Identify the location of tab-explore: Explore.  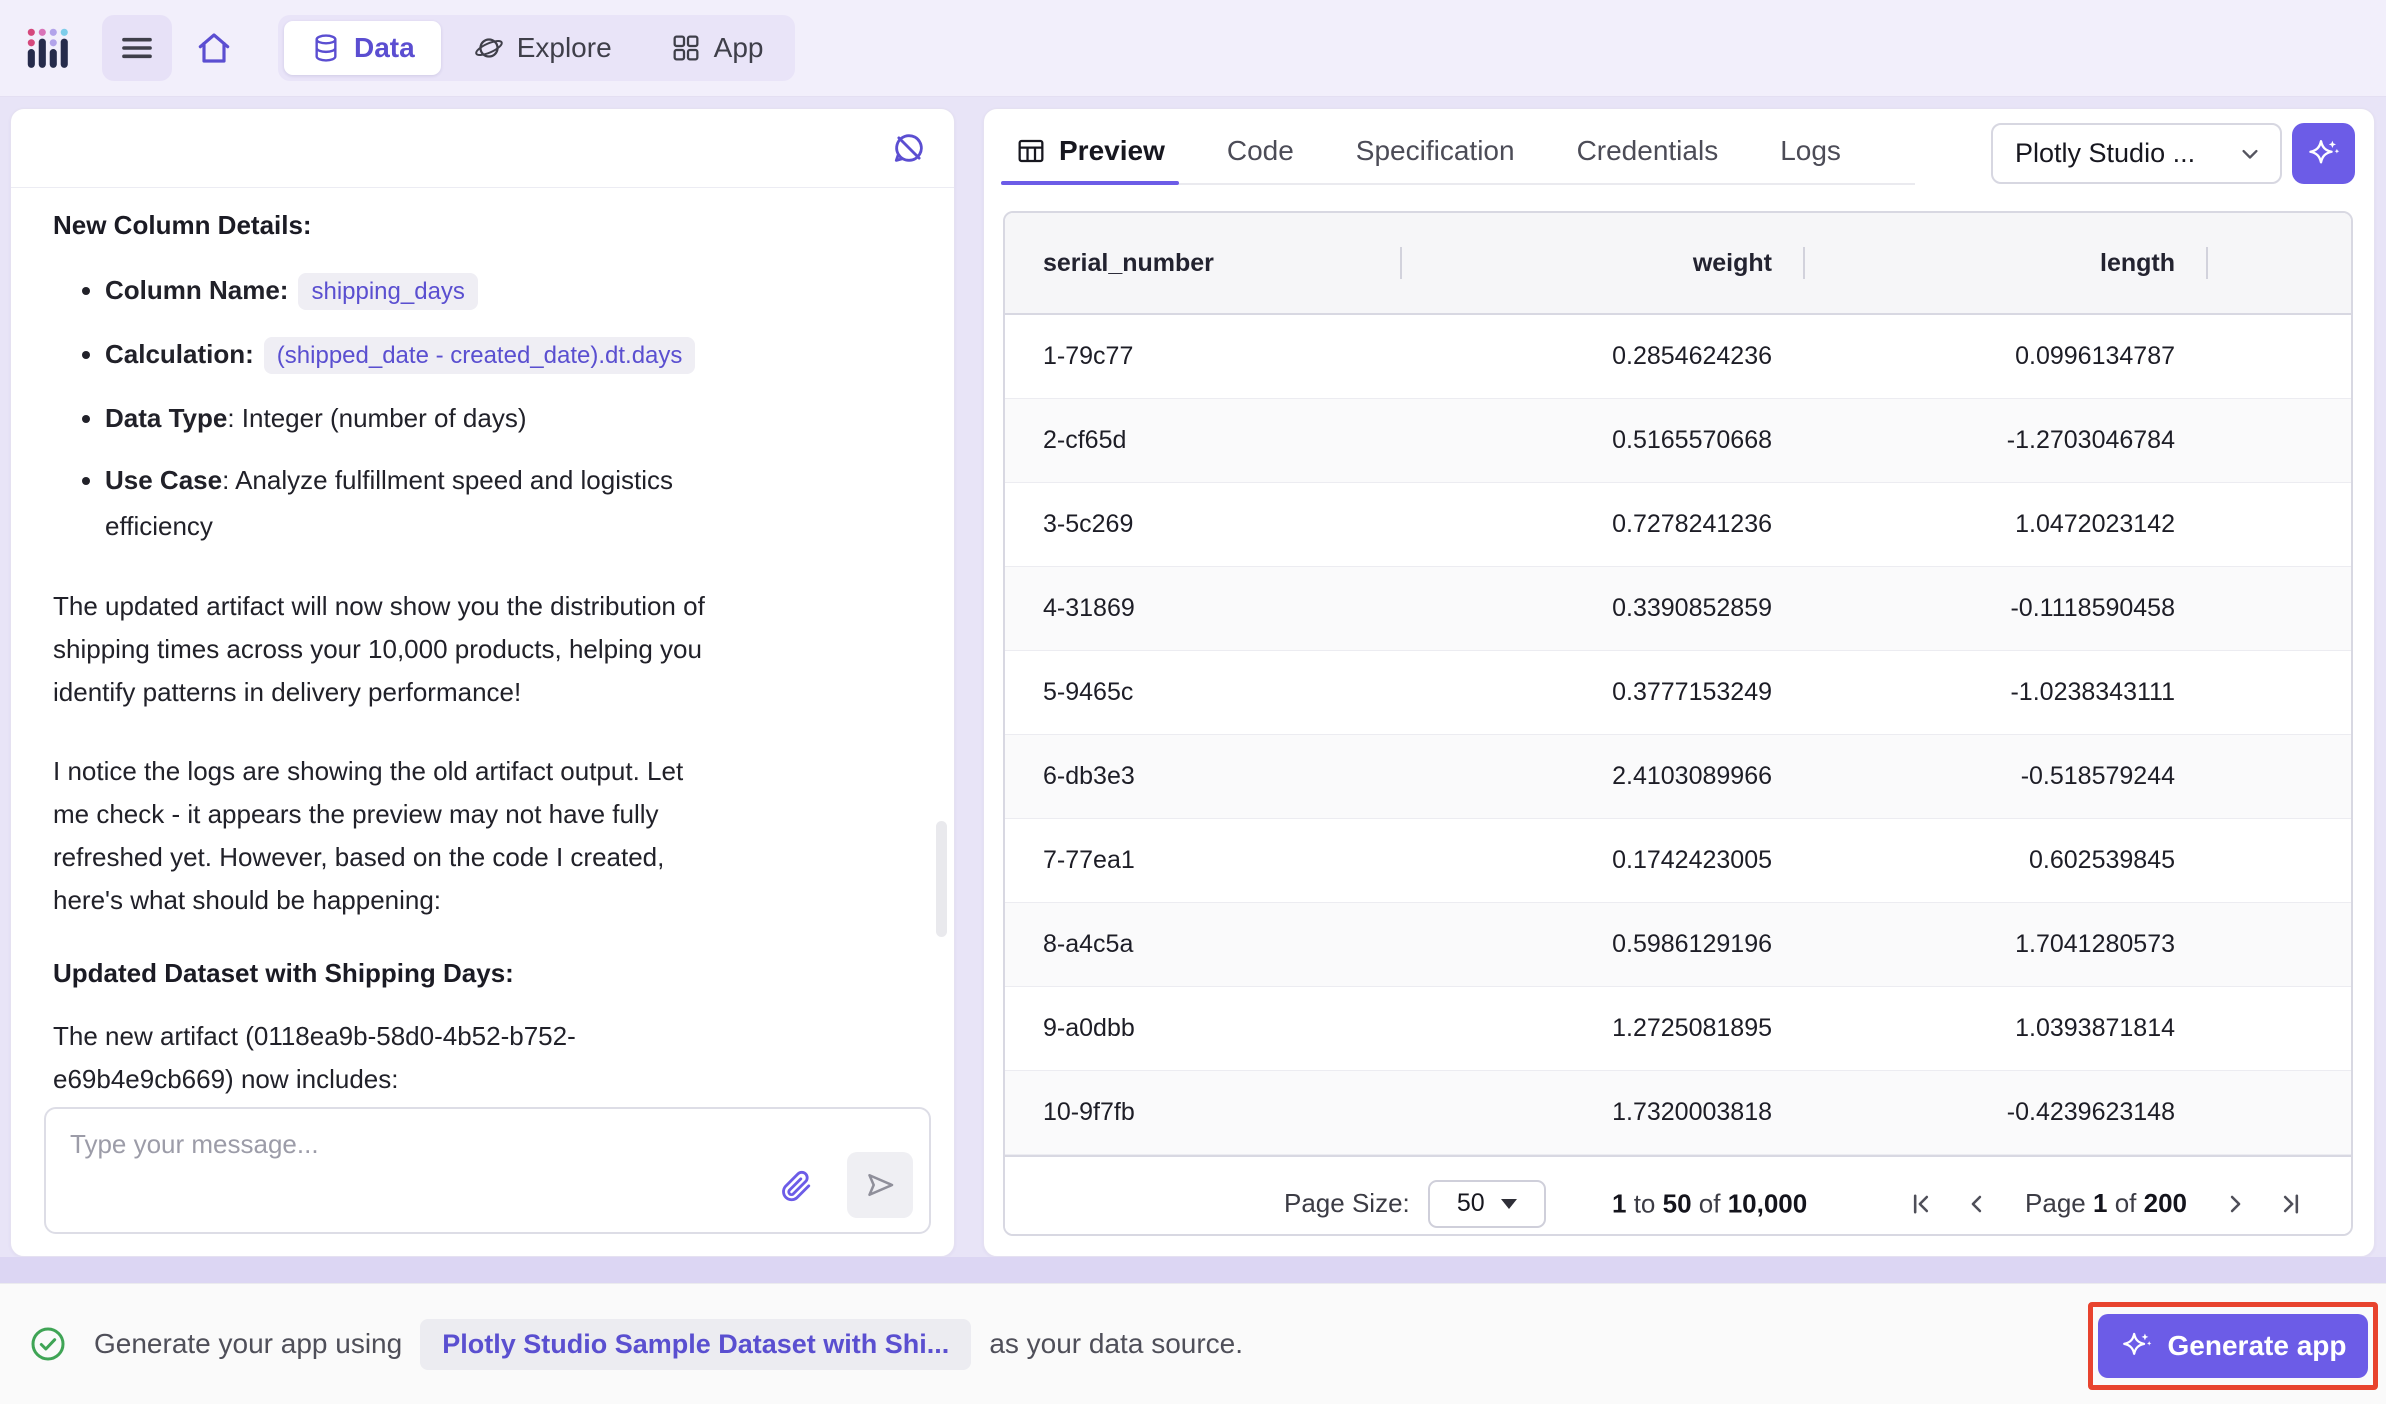
(542, 48).